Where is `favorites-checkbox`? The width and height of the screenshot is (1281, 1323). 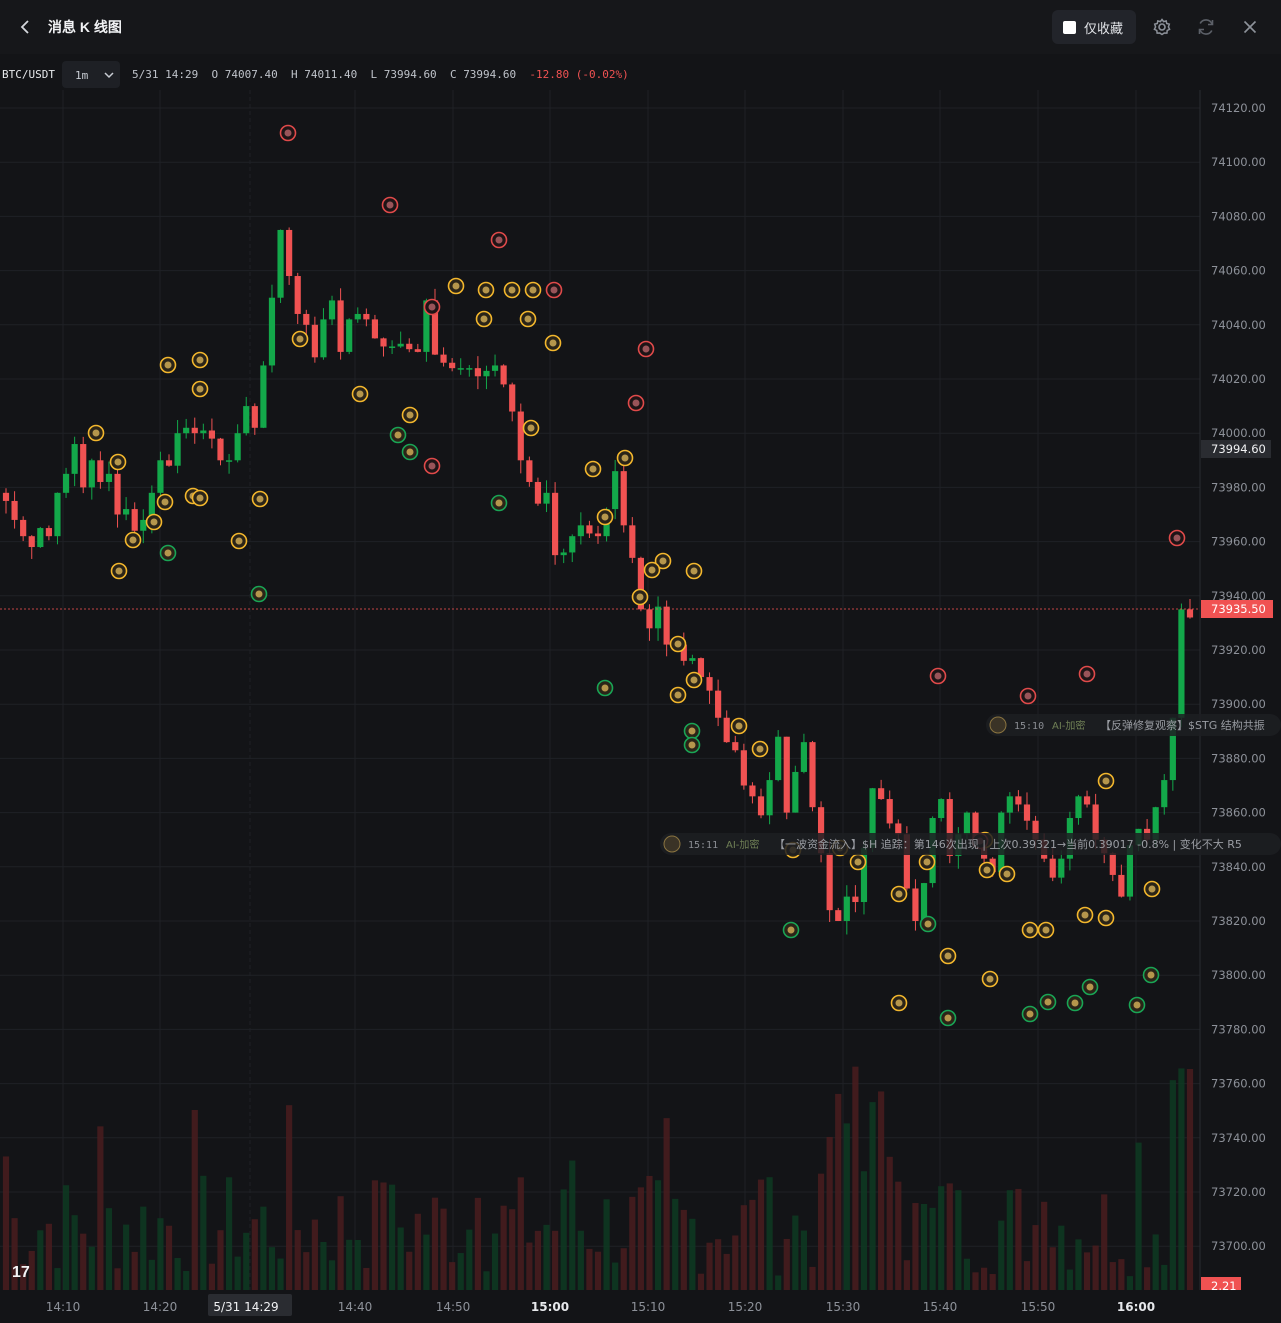 favorites-checkbox is located at coordinates (1069, 27).